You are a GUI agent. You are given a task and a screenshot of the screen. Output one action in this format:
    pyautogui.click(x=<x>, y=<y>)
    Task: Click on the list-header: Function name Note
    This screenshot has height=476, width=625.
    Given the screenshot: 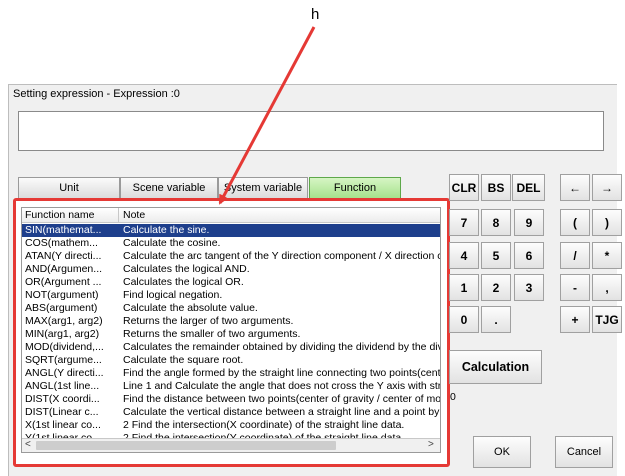 What is the action you would take?
    pyautogui.click(x=231, y=215)
    